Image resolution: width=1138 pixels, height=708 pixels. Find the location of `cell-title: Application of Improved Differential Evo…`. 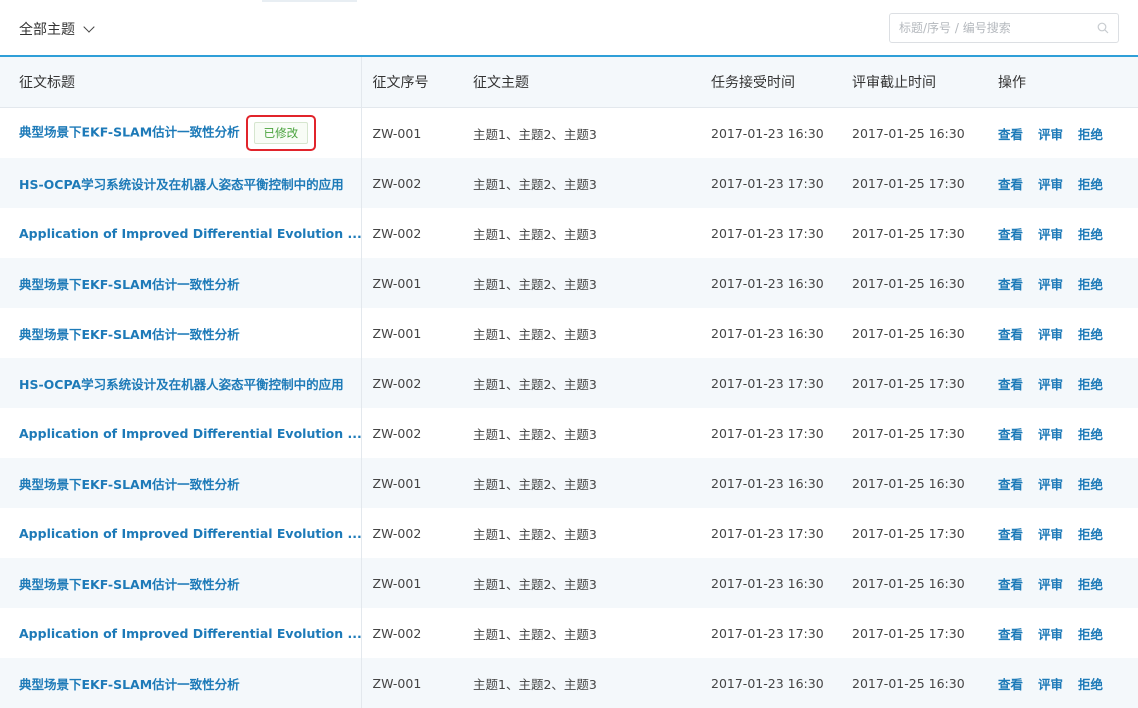

cell-title: Application of Improved Differential Evo… is located at coordinates (181, 633).